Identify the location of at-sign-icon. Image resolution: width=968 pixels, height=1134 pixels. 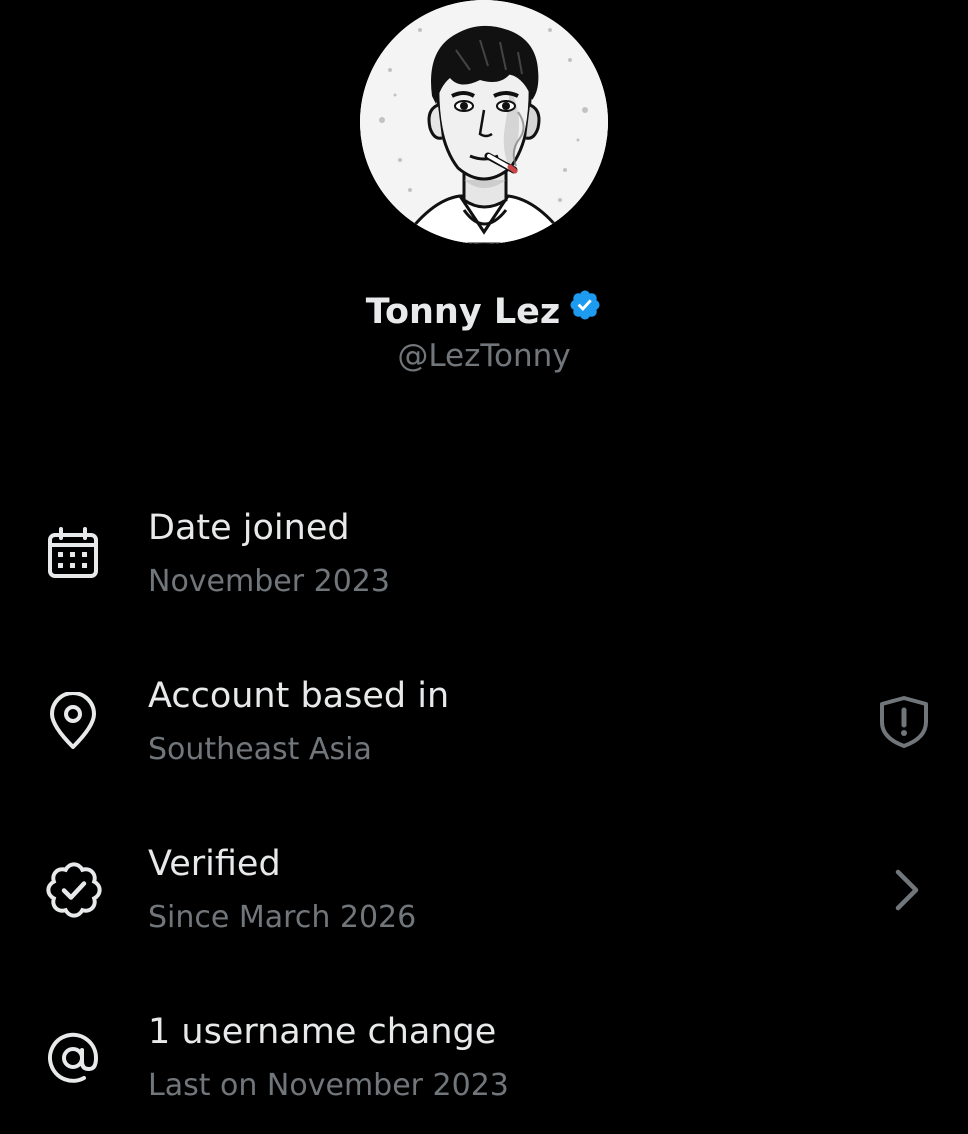
(74, 1058).